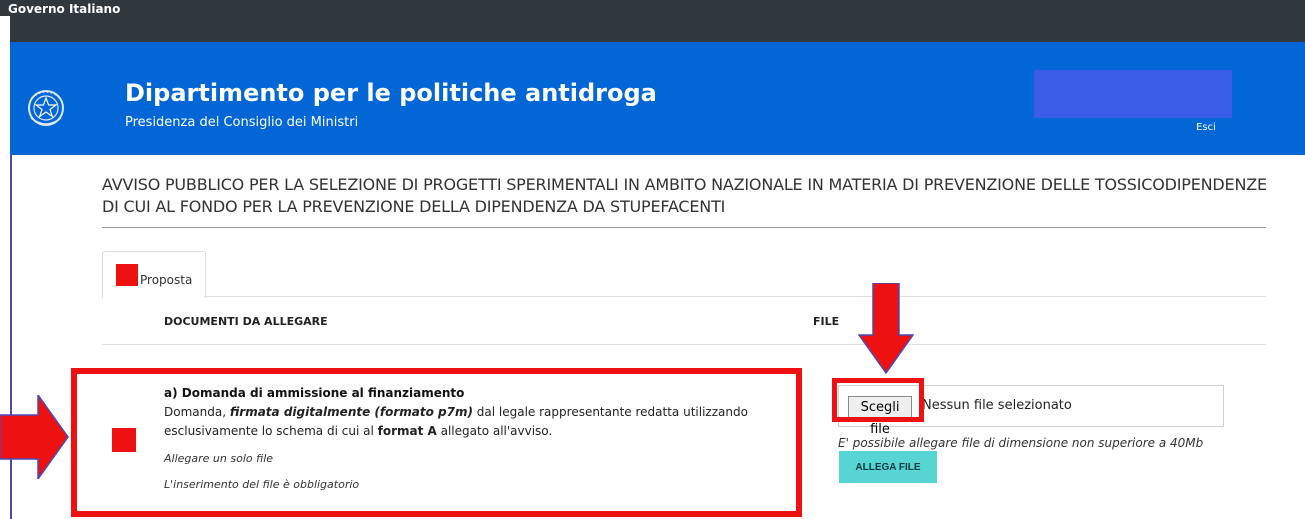 The height and width of the screenshot is (519, 1305). I want to click on tab-label: Proposta, so click(166, 280).